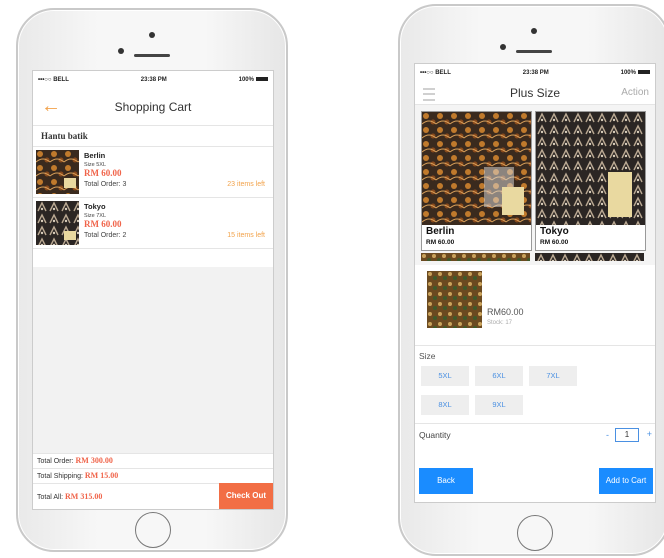 The height and width of the screenshot is (558, 664). What do you see at coordinates (94, 460) in the screenshot?
I see `total-order-value: RM 300.00` at bounding box center [94, 460].